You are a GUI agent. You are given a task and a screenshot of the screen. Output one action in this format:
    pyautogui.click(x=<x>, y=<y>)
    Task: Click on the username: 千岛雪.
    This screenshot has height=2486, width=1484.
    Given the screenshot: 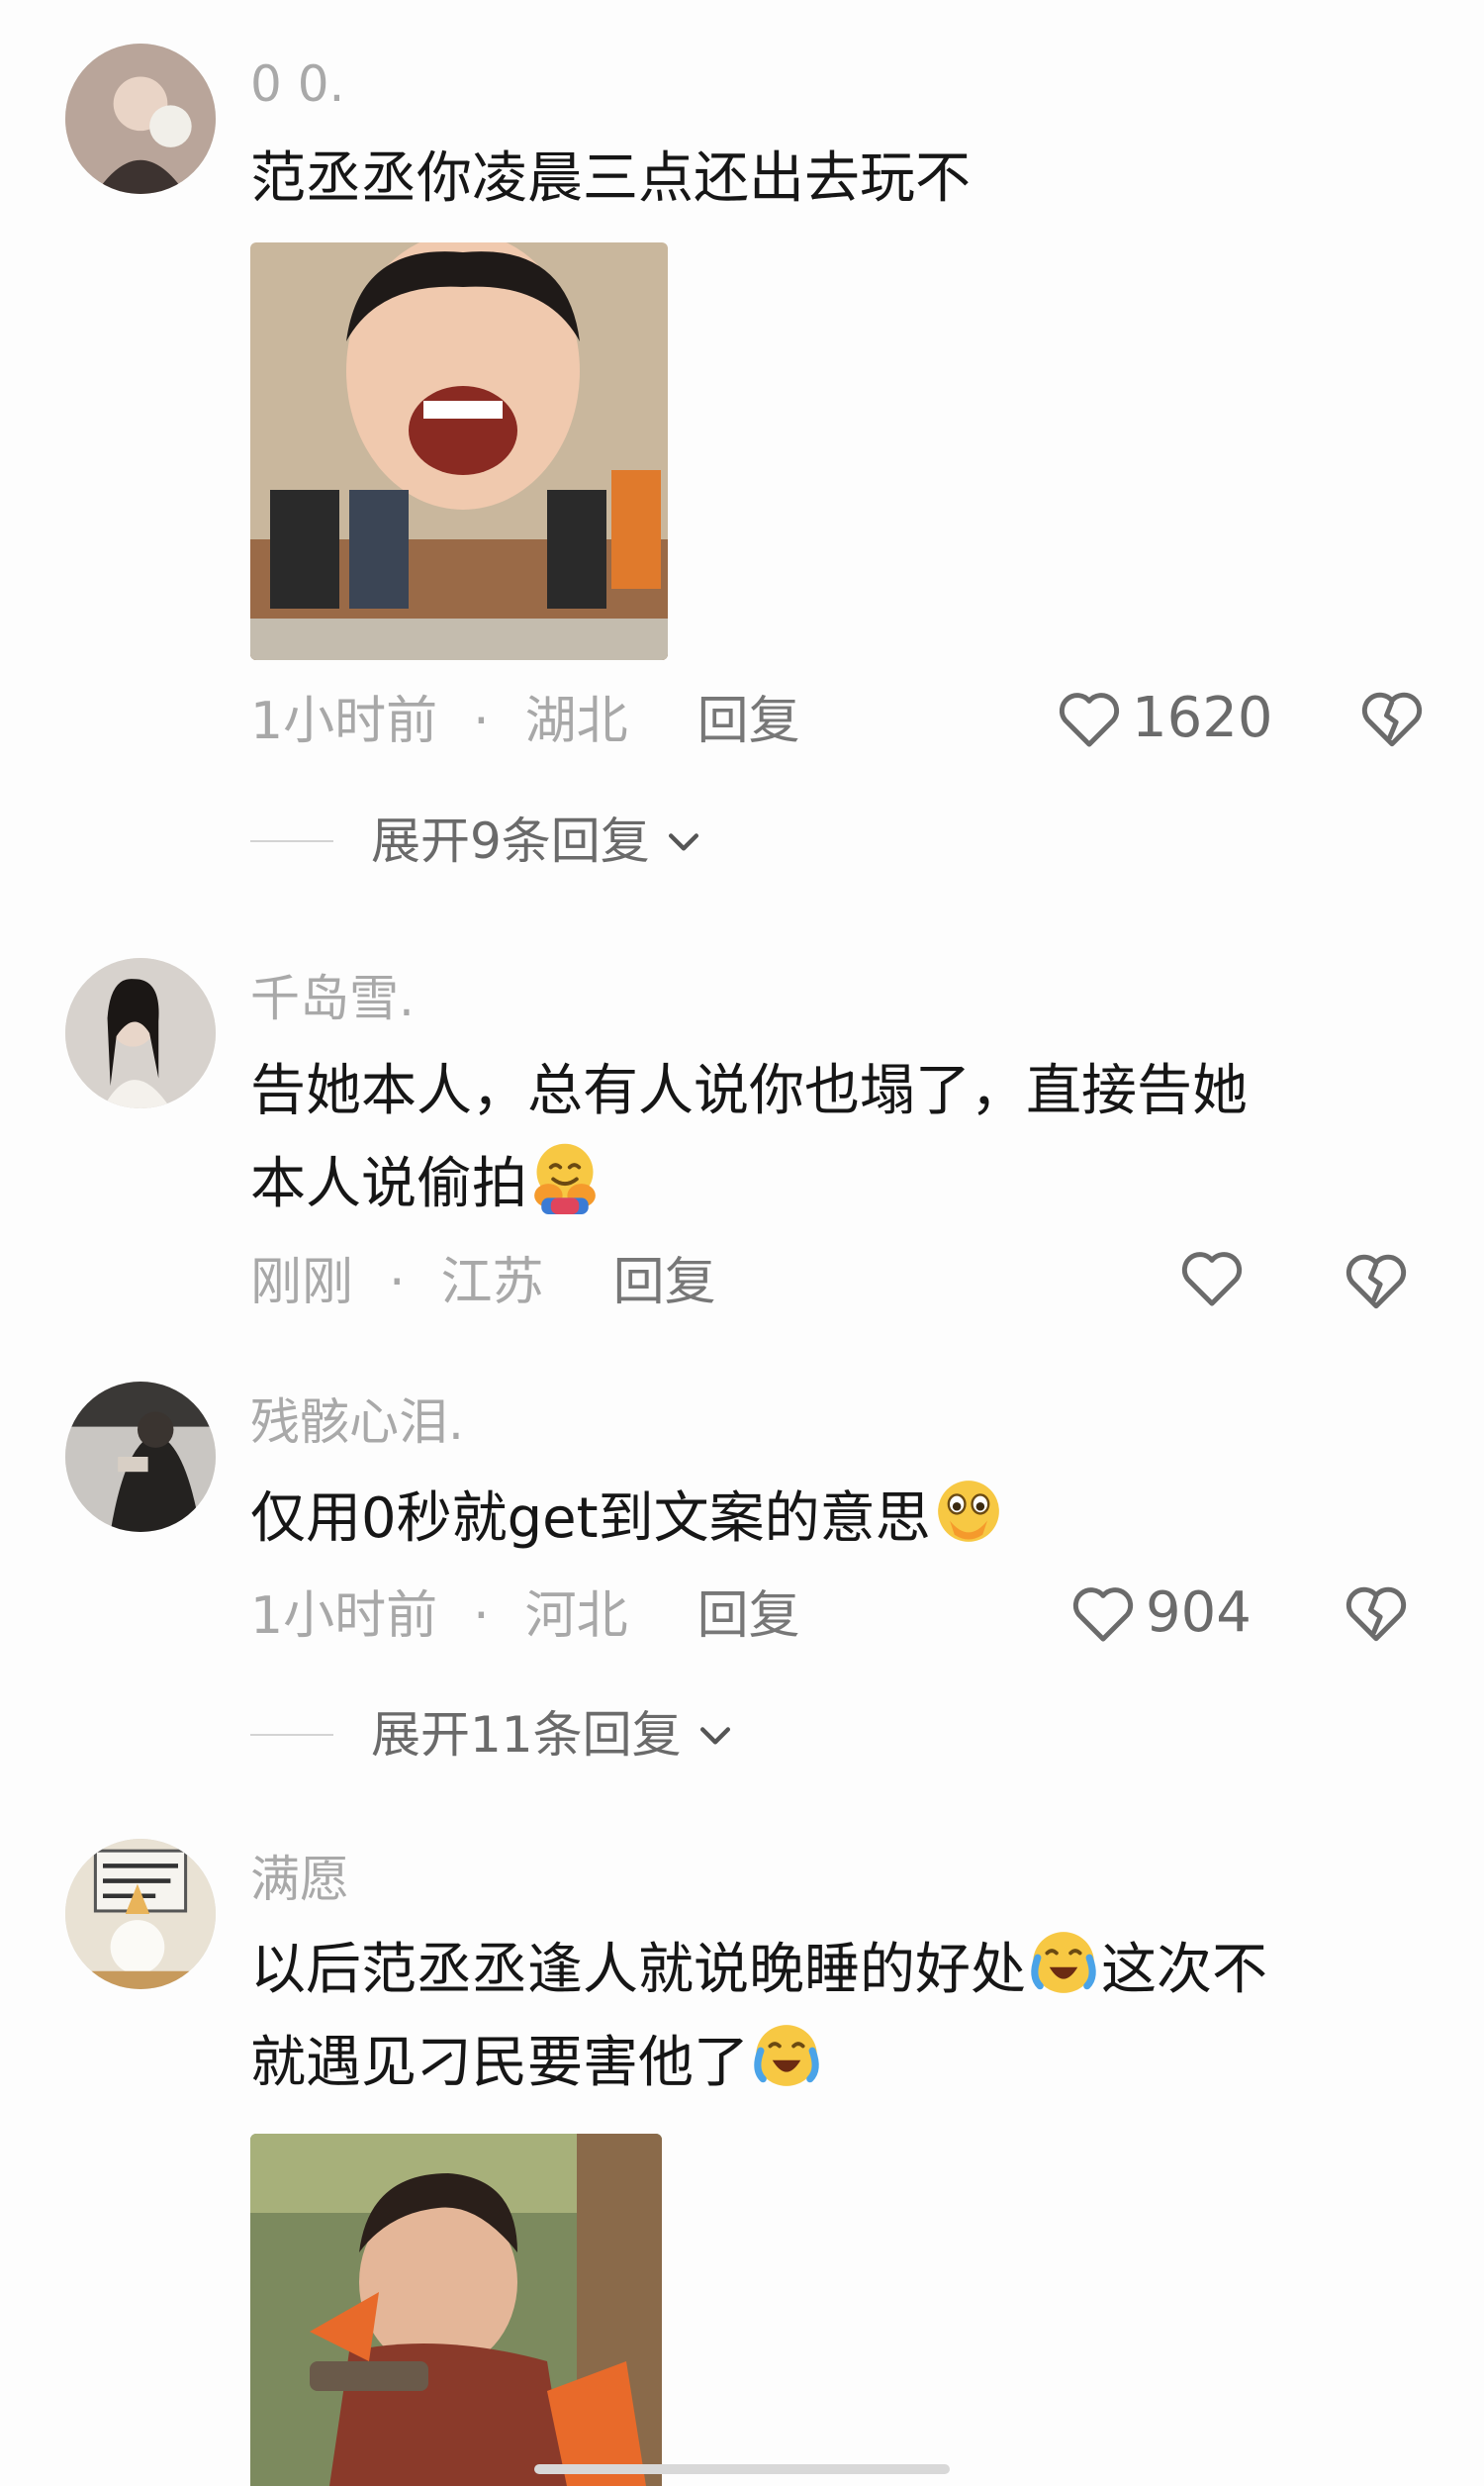 What is the action you would take?
    pyautogui.click(x=332, y=998)
    